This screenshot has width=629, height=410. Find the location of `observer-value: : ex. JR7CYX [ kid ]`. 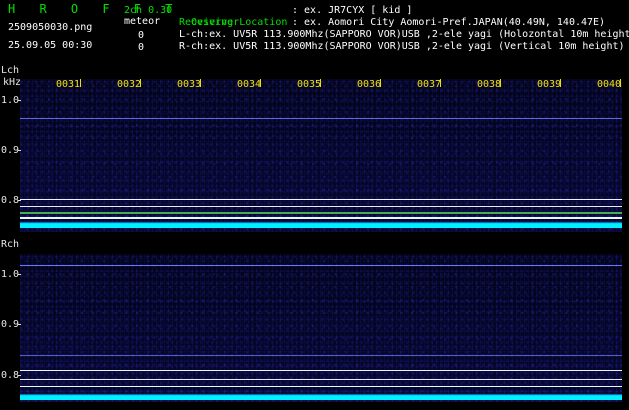

observer-value: : ex. JR7CYX [ kid ] is located at coordinates (352, 10).